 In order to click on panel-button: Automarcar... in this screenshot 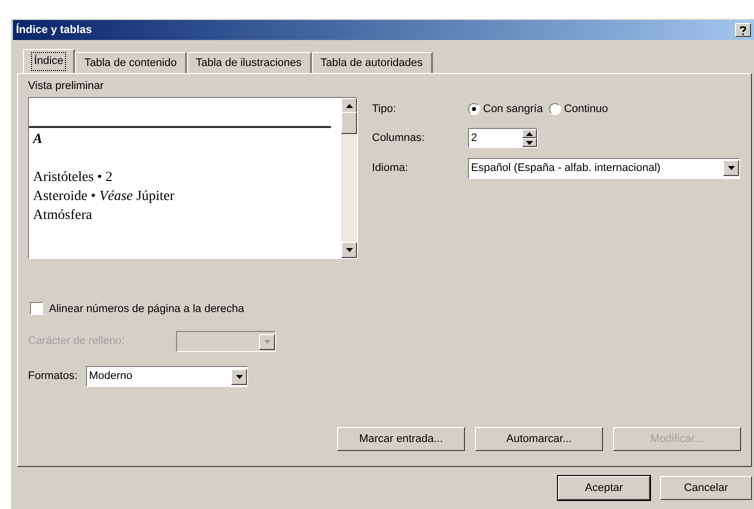, I will do `click(539, 439)`.